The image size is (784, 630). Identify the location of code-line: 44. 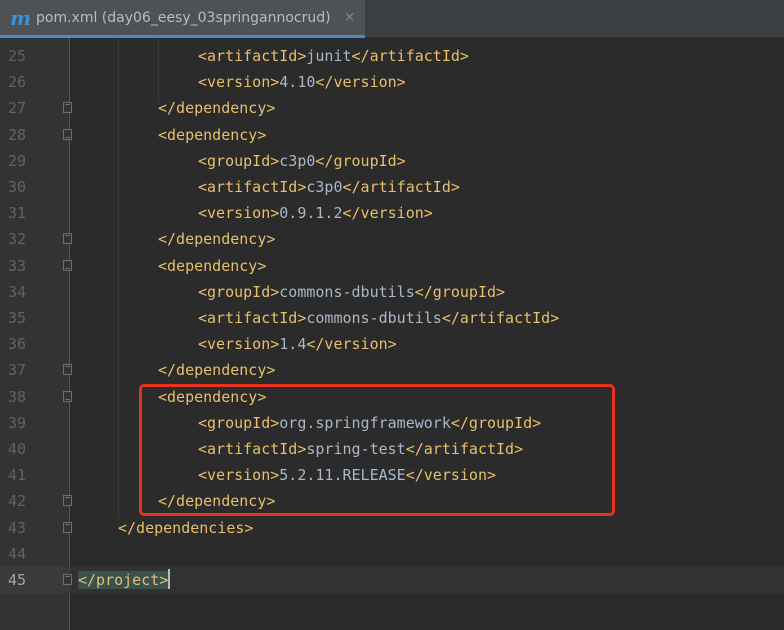
(392, 554).